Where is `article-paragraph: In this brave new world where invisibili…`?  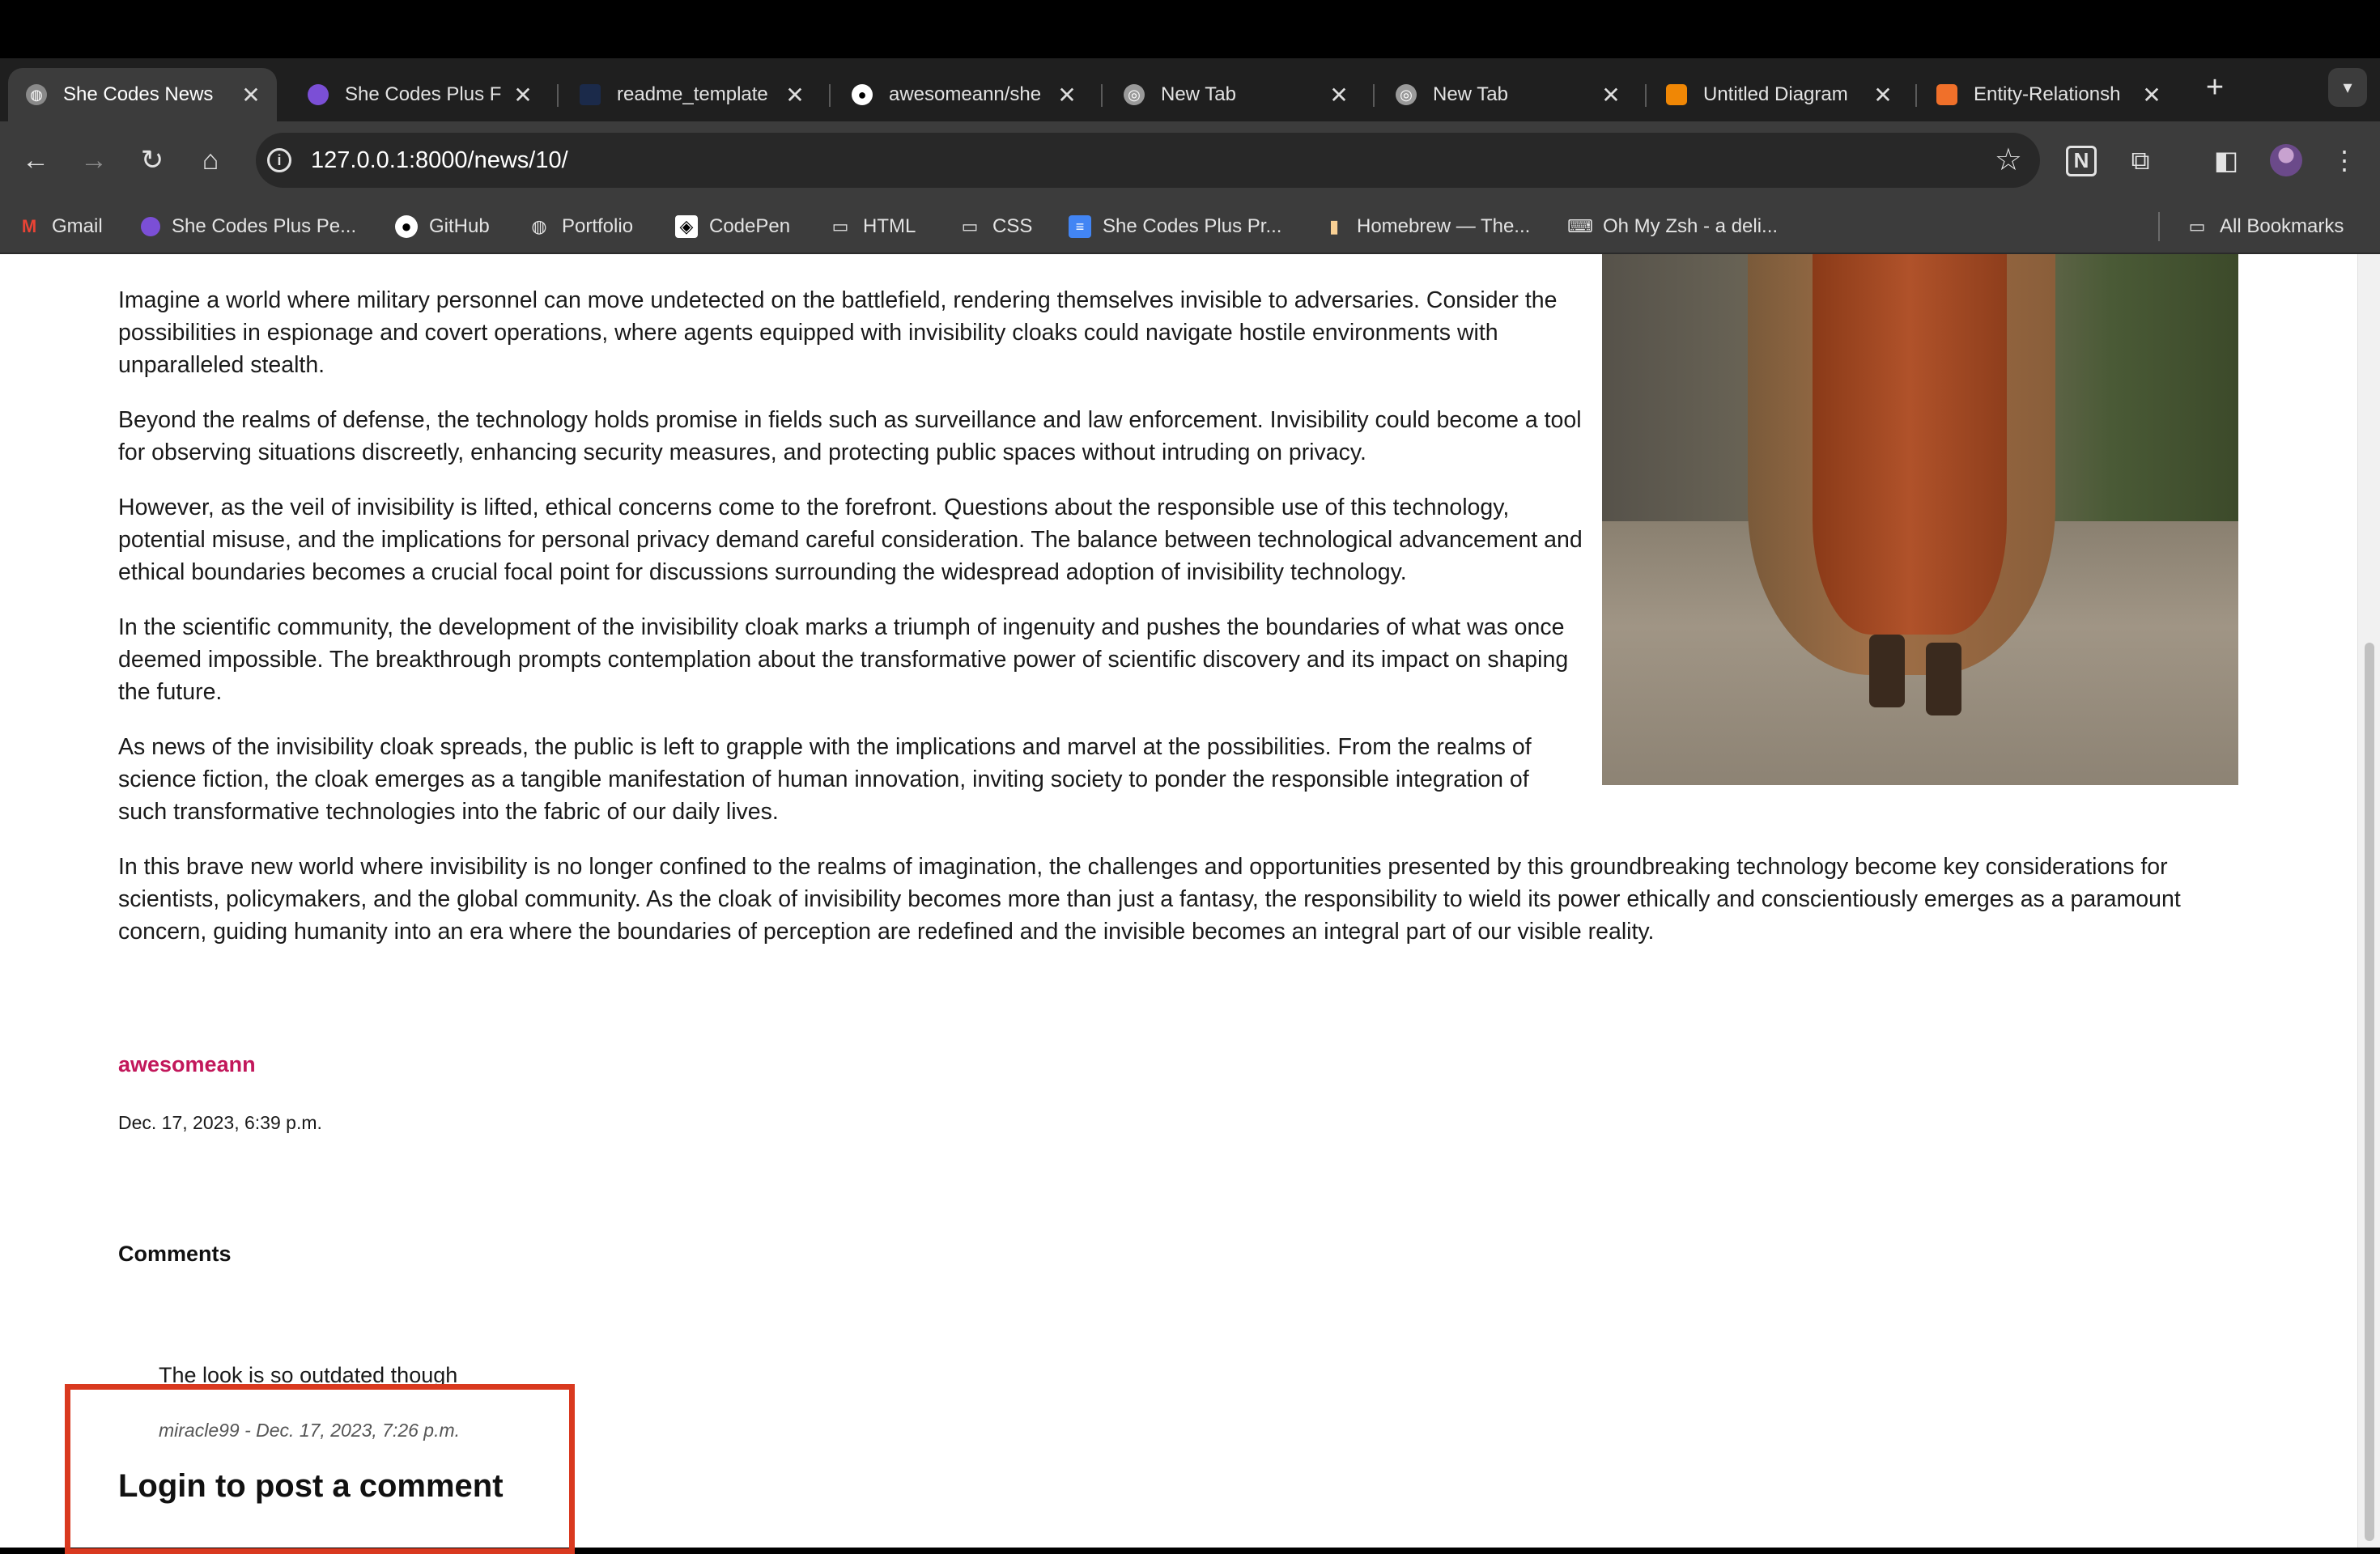
article-paragraph: In this brave new world where invisibili… is located at coordinates (1149, 899).